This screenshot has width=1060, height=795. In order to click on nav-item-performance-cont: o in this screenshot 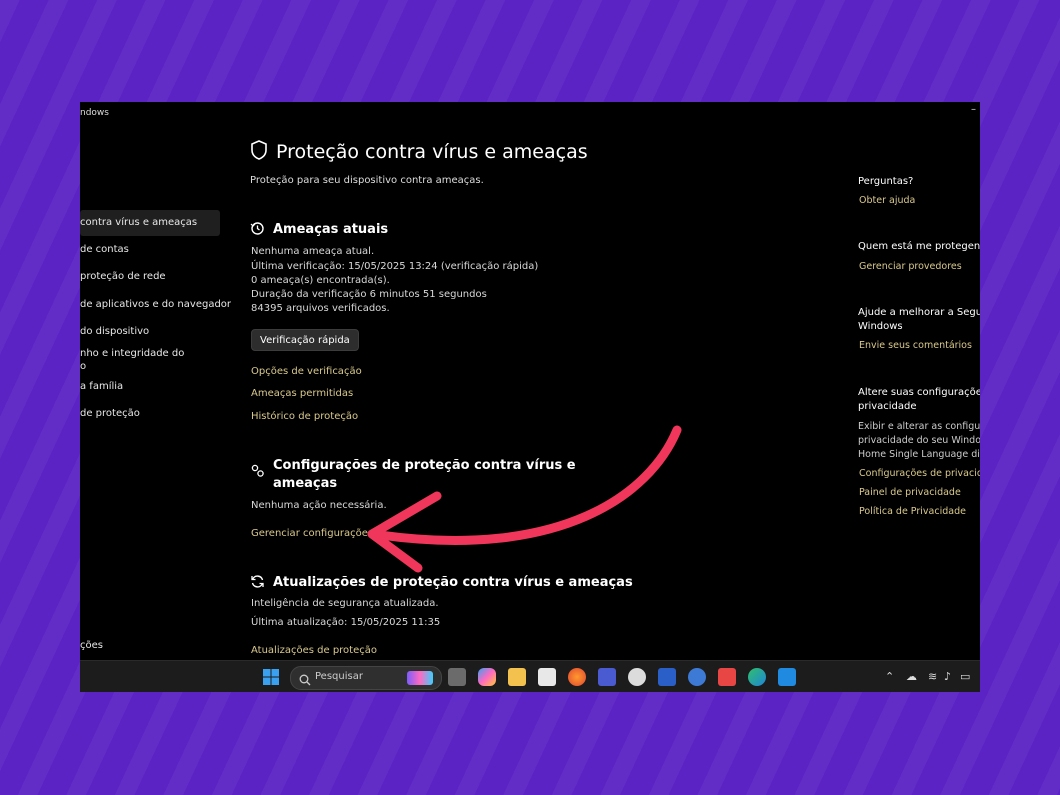, I will do `click(83, 366)`.